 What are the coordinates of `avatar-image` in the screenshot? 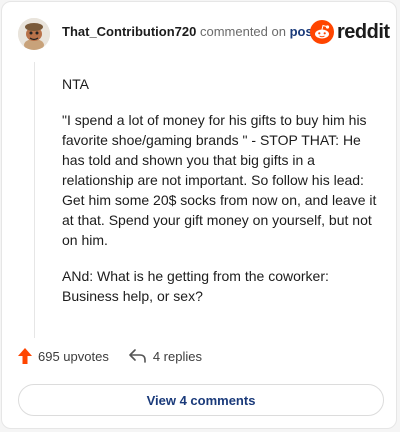 It's located at (34, 34).